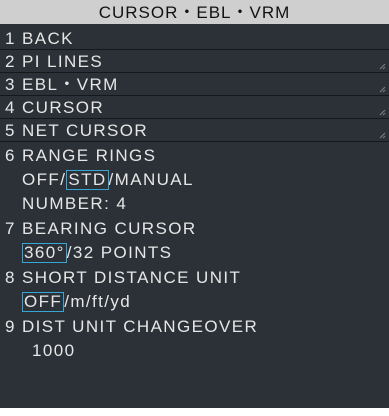 The height and width of the screenshot is (416, 389). I want to click on range-rings-options: OFF/STD/MANUAL, so click(194, 180).